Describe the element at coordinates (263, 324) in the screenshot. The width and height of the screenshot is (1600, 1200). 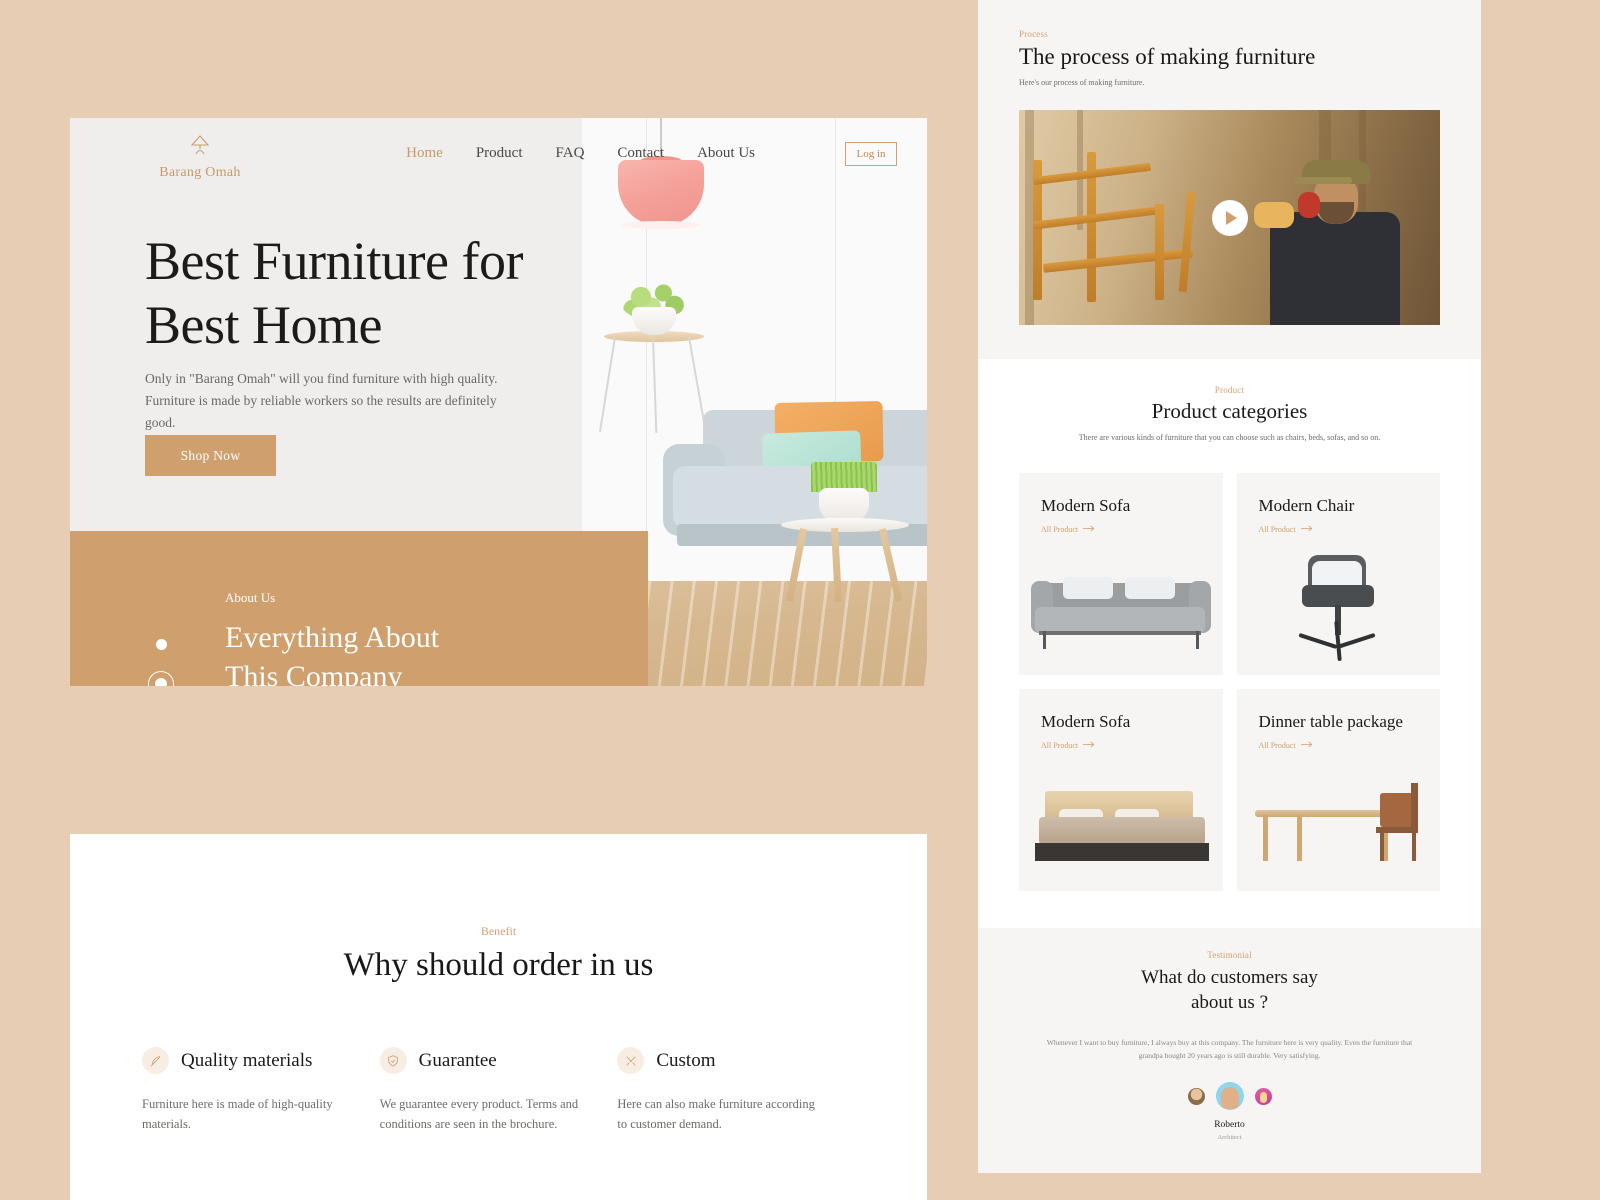
I see `hero-title-line2: Best Home` at that location.